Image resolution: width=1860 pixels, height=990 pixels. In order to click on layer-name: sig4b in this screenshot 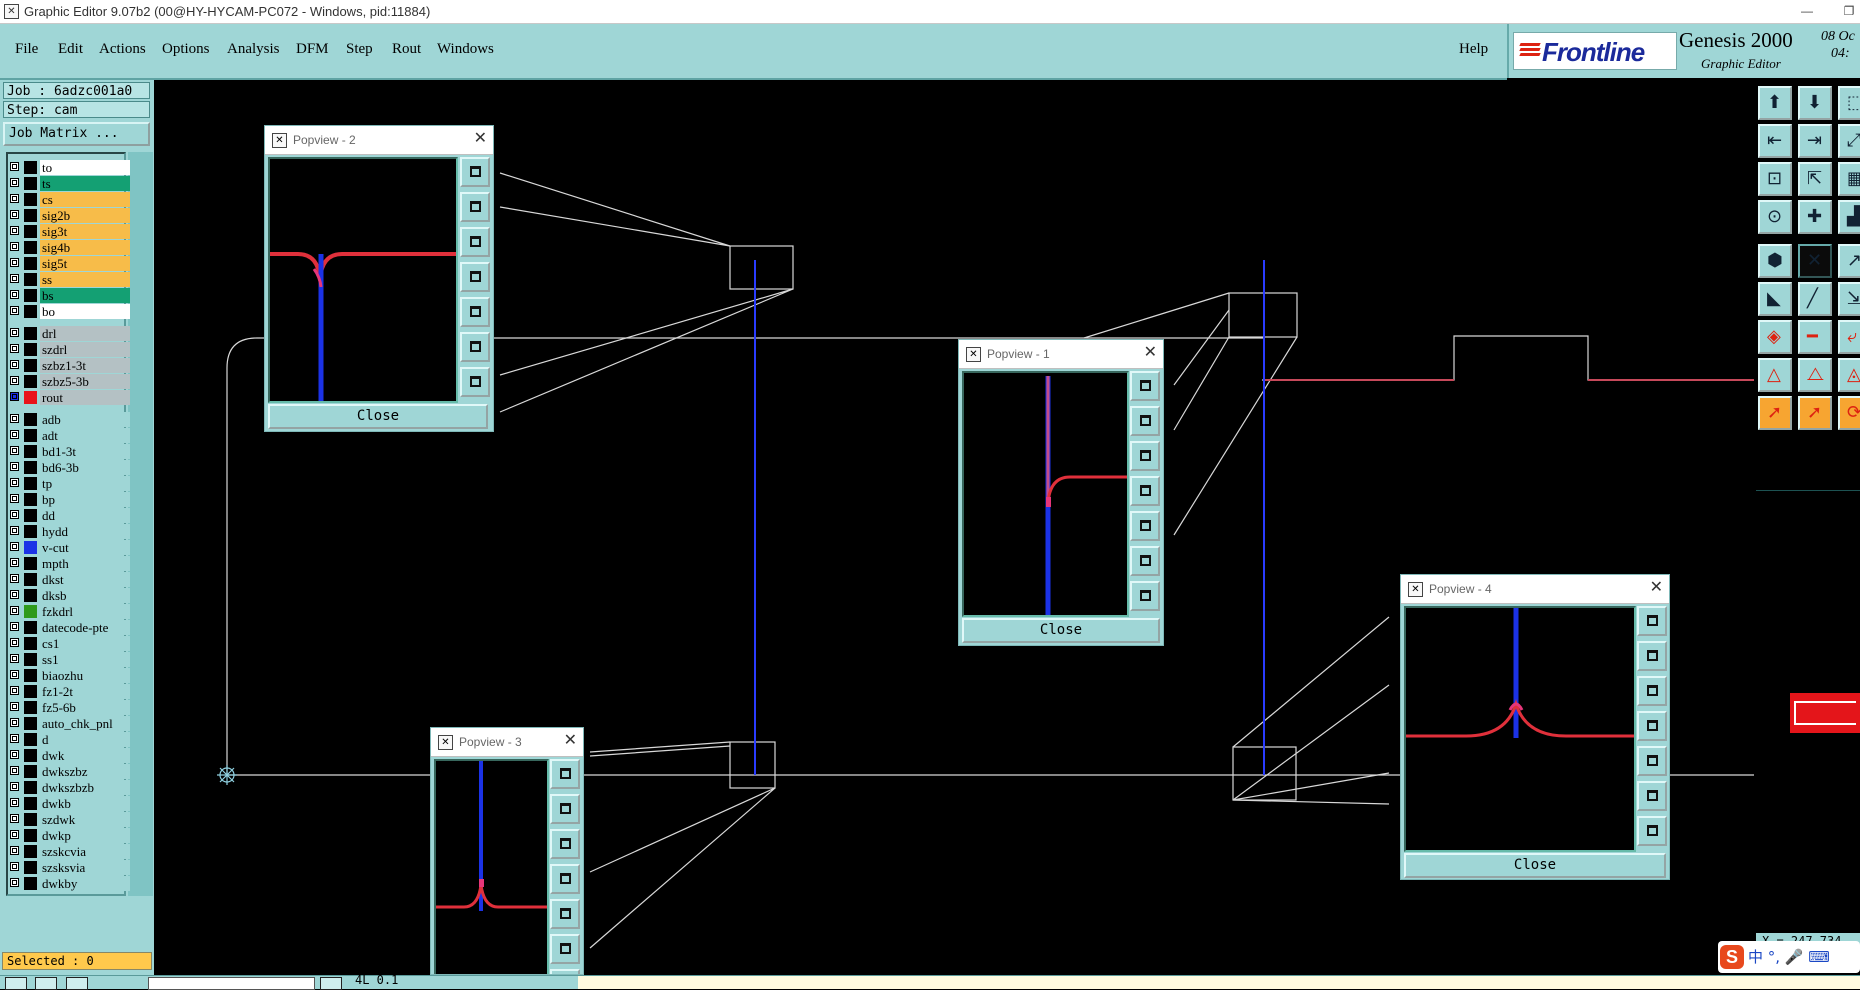, I will do `click(85, 247)`.